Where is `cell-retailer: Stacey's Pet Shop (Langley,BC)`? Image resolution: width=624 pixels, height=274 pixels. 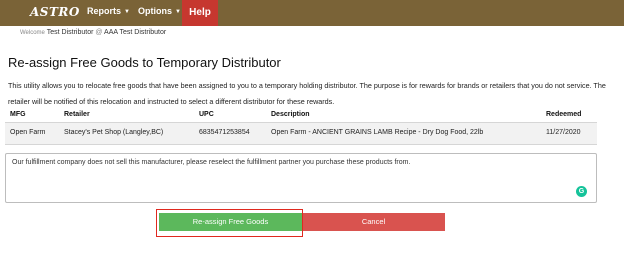 cell-retailer: Stacey's Pet Shop (Langley,BC) is located at coordinates (114, 132).